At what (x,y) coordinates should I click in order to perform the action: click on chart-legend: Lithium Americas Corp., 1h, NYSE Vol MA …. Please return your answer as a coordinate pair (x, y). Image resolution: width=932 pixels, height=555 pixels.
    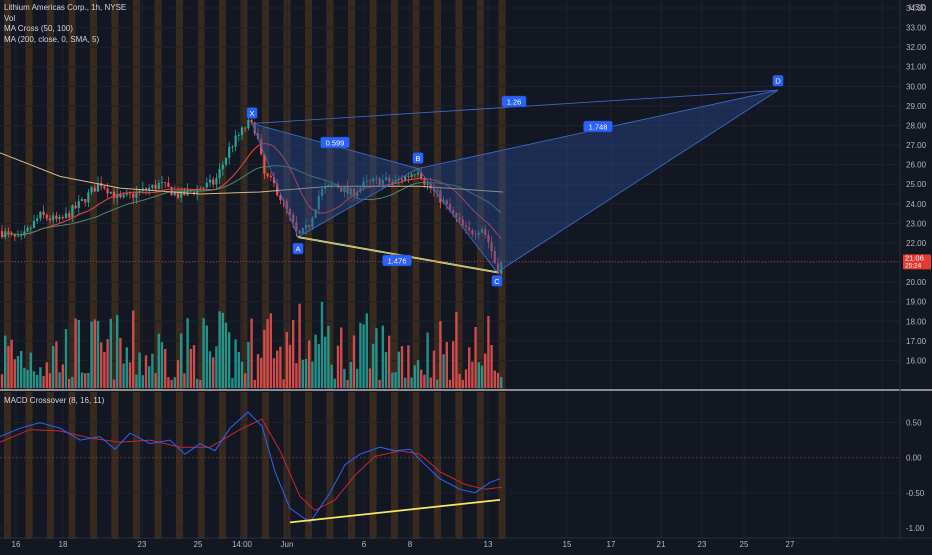
    Looking at the image, I should click on (65, 24).